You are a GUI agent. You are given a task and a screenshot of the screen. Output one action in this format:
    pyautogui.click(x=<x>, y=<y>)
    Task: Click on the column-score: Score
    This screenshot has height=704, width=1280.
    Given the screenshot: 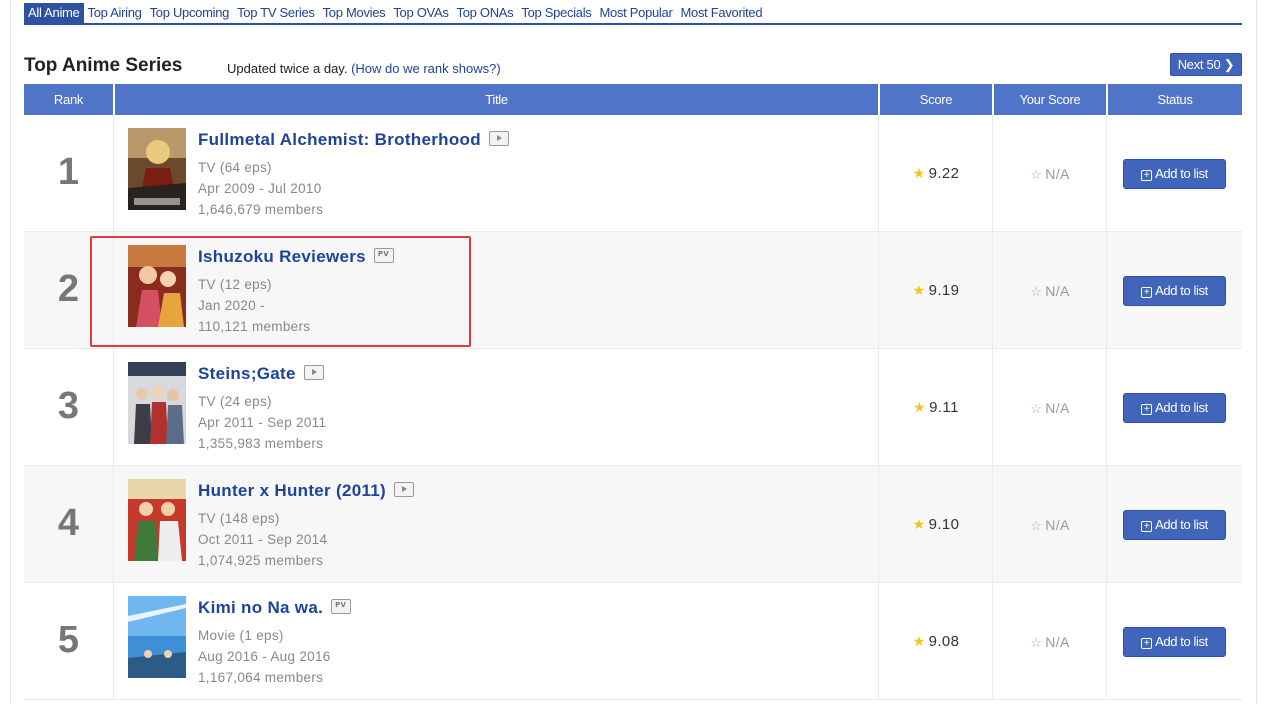 What is the action you would take?
    pyautogui.click(x=936, y=99)
    